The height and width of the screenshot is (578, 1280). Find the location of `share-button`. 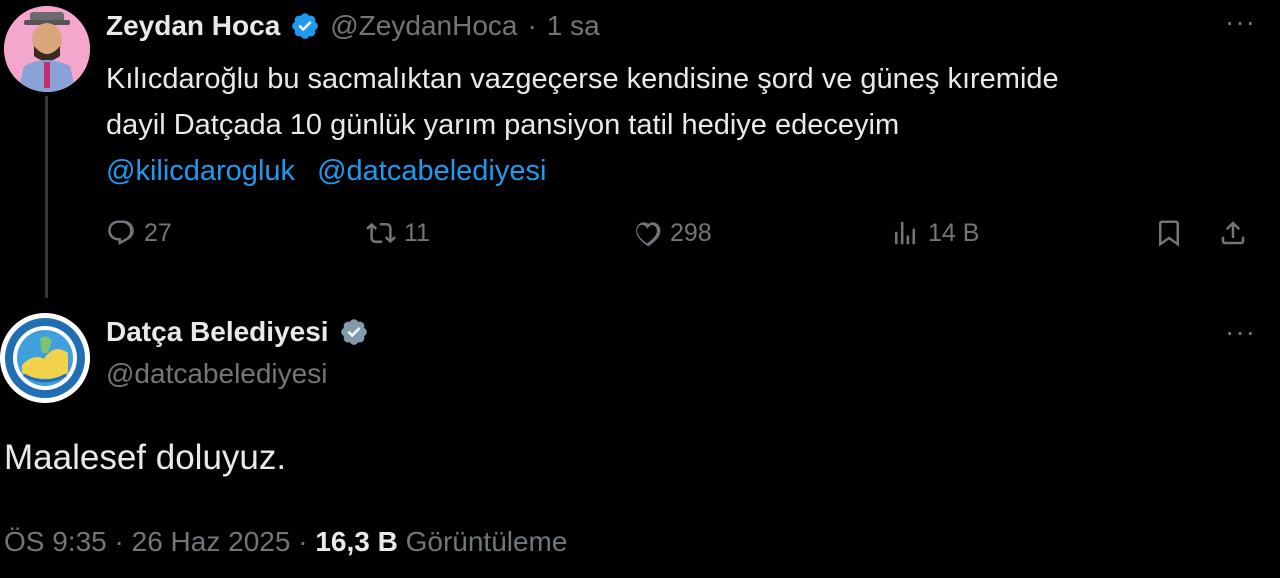

share-button is located at coordinates (1233, 233).